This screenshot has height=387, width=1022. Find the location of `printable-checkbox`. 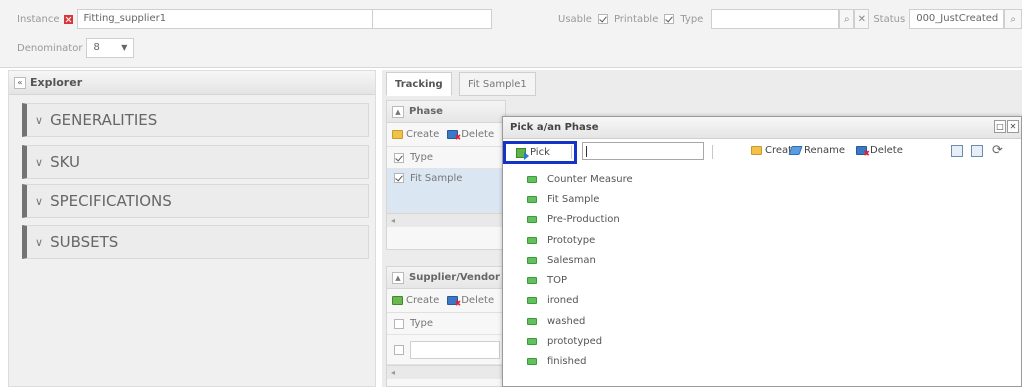

printable-checkbox is located at coordinates (669, 19).